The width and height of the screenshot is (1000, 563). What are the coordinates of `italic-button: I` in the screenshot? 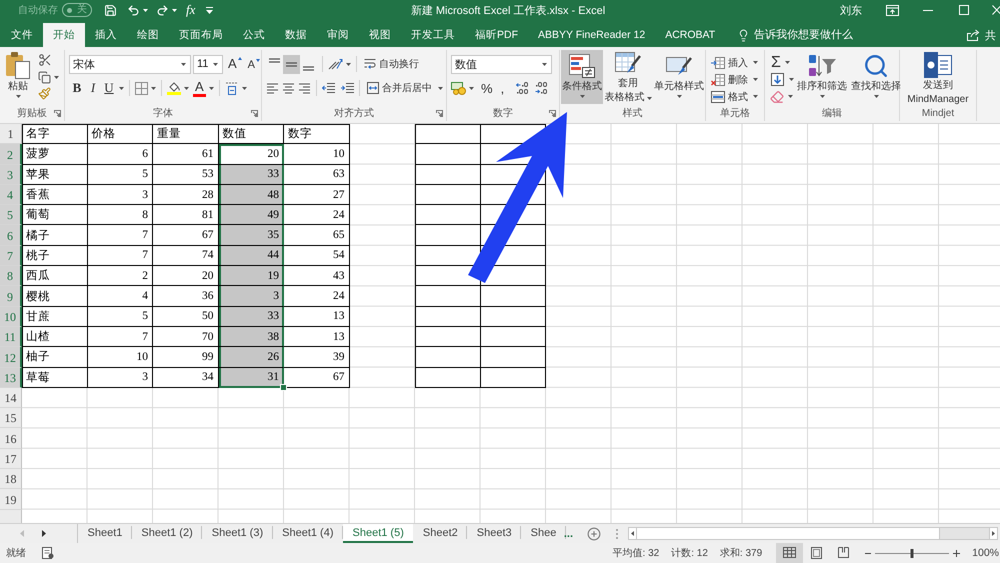 It's located at (93, 88).